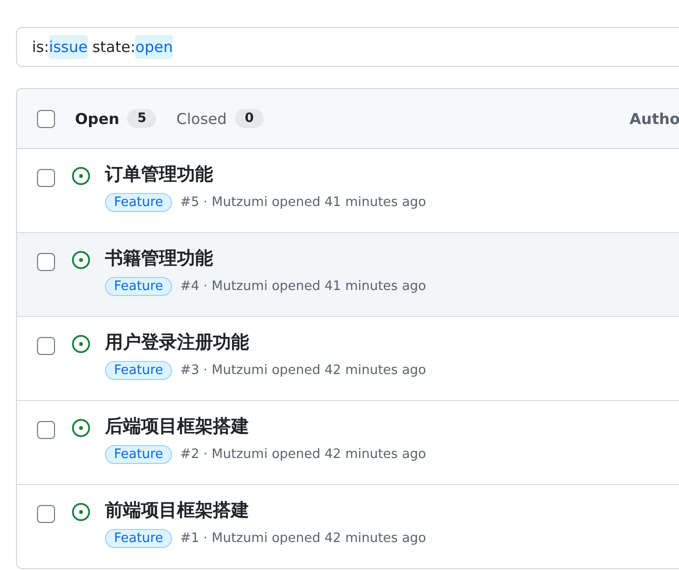  Describe the element at coordinates (303, 370) in the screenshot. I see `issue-meta: #3 · Mutzumi opened 42 minutes ago` at that location.